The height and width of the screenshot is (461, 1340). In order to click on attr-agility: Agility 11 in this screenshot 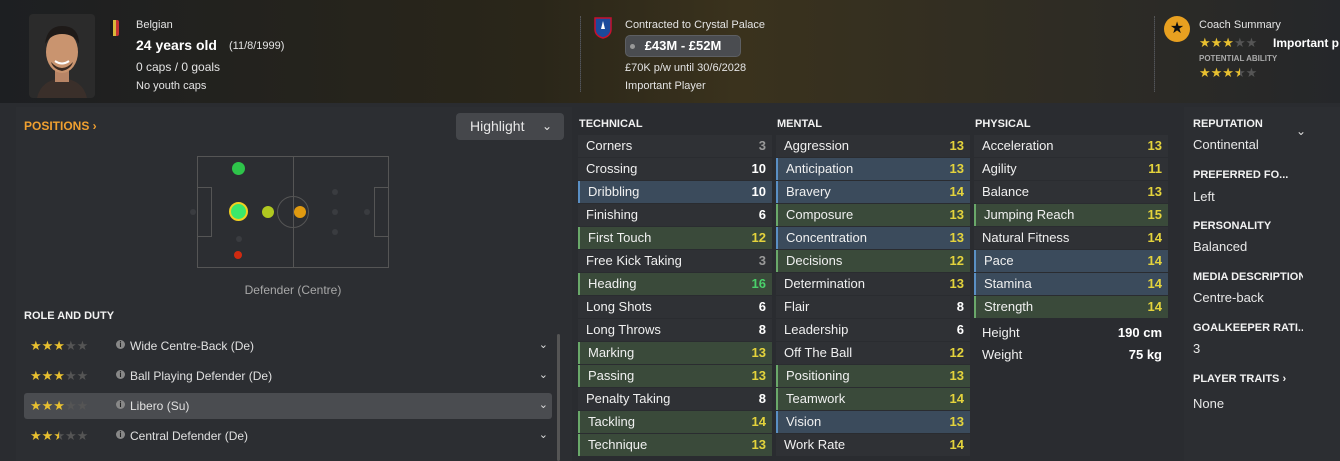, I will do `click(1071, 169)`.